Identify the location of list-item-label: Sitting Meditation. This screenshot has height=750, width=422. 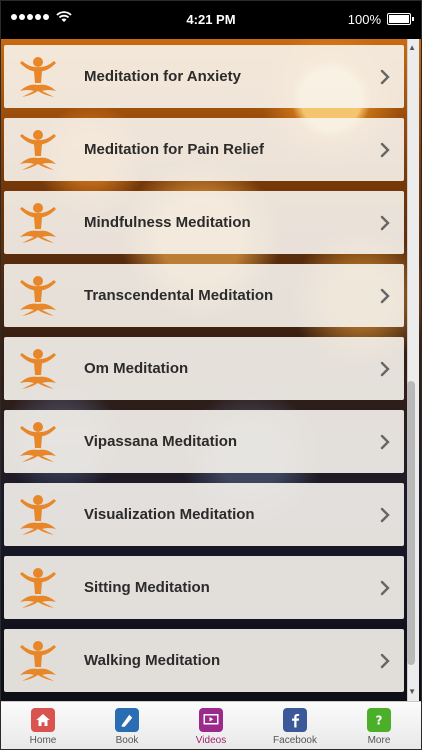
(147, 587).